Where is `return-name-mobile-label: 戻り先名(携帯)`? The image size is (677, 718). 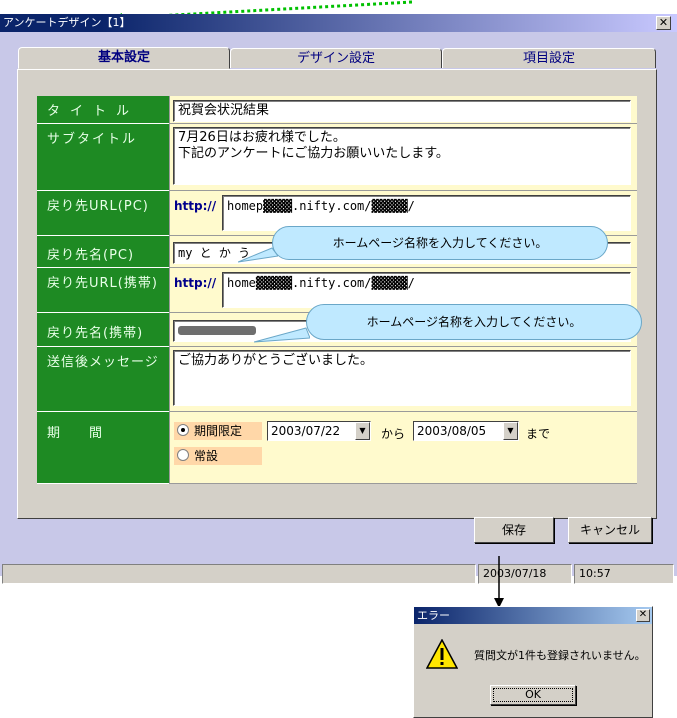
return-name-mobile-label: 戻り先名(携帯) is located at coordinates (103, 330).